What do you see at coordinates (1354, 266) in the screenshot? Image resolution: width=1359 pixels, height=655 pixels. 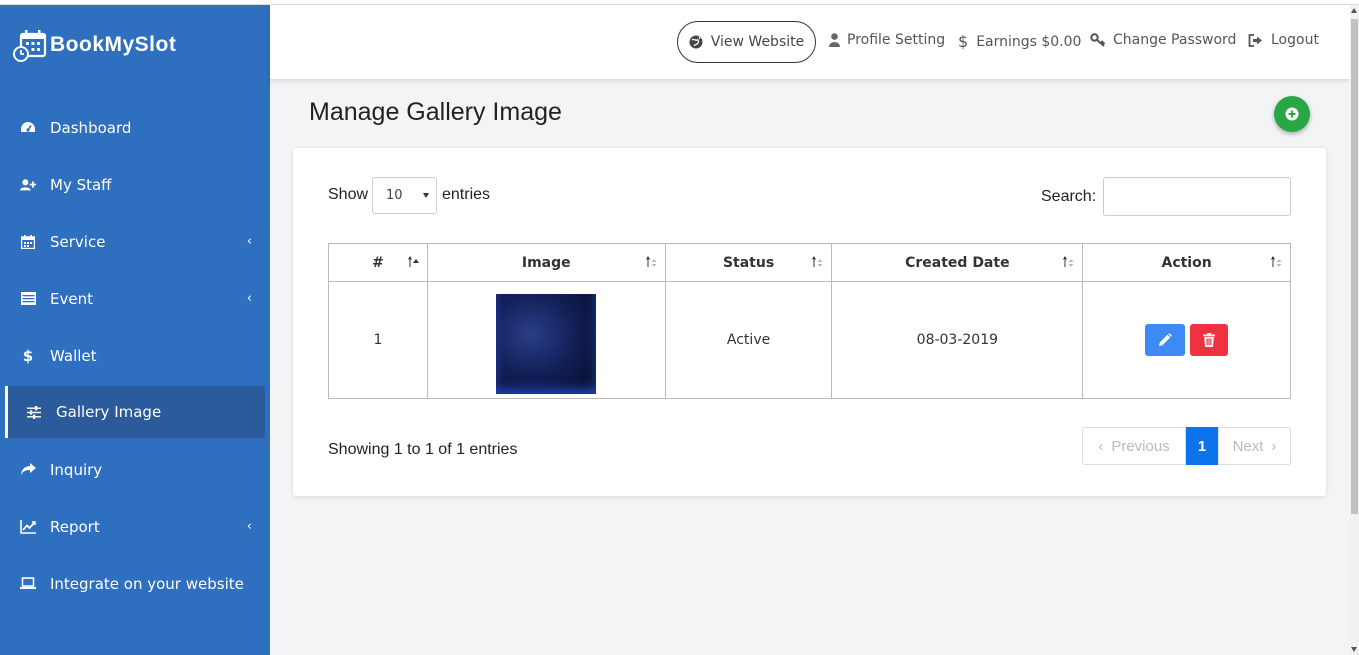 I see `scrollbar-thumb` at bounding box center [1354, 266].